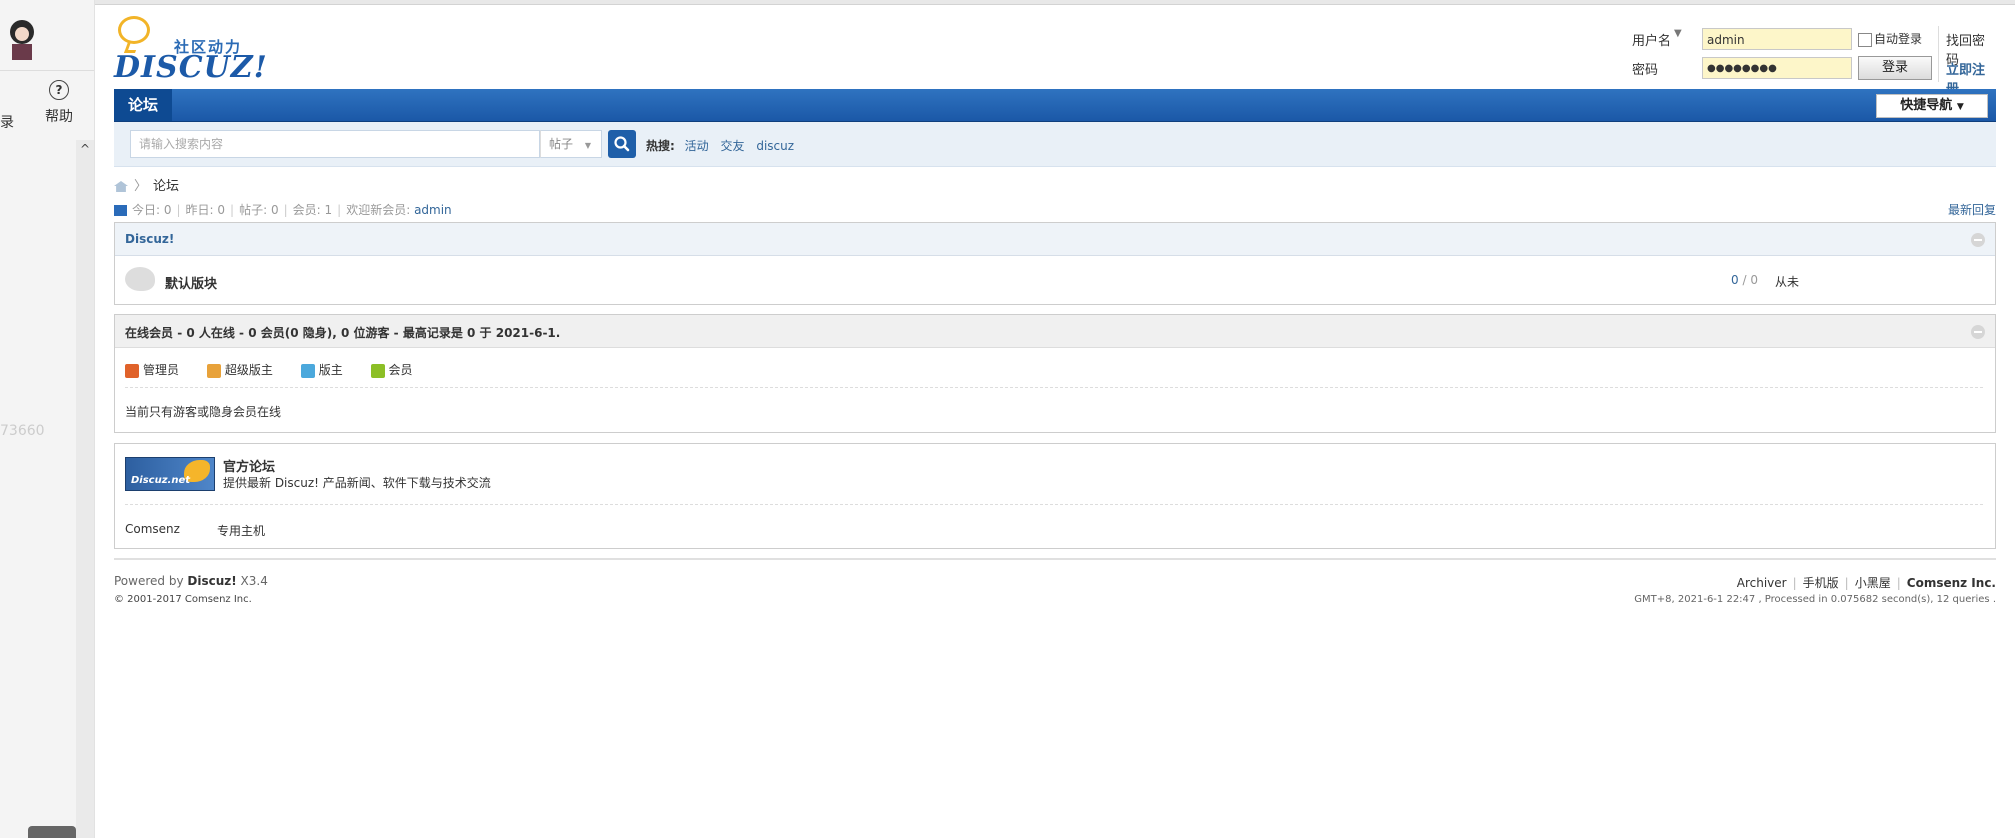  I want to click on post-count: 0, so click(1754, 280).